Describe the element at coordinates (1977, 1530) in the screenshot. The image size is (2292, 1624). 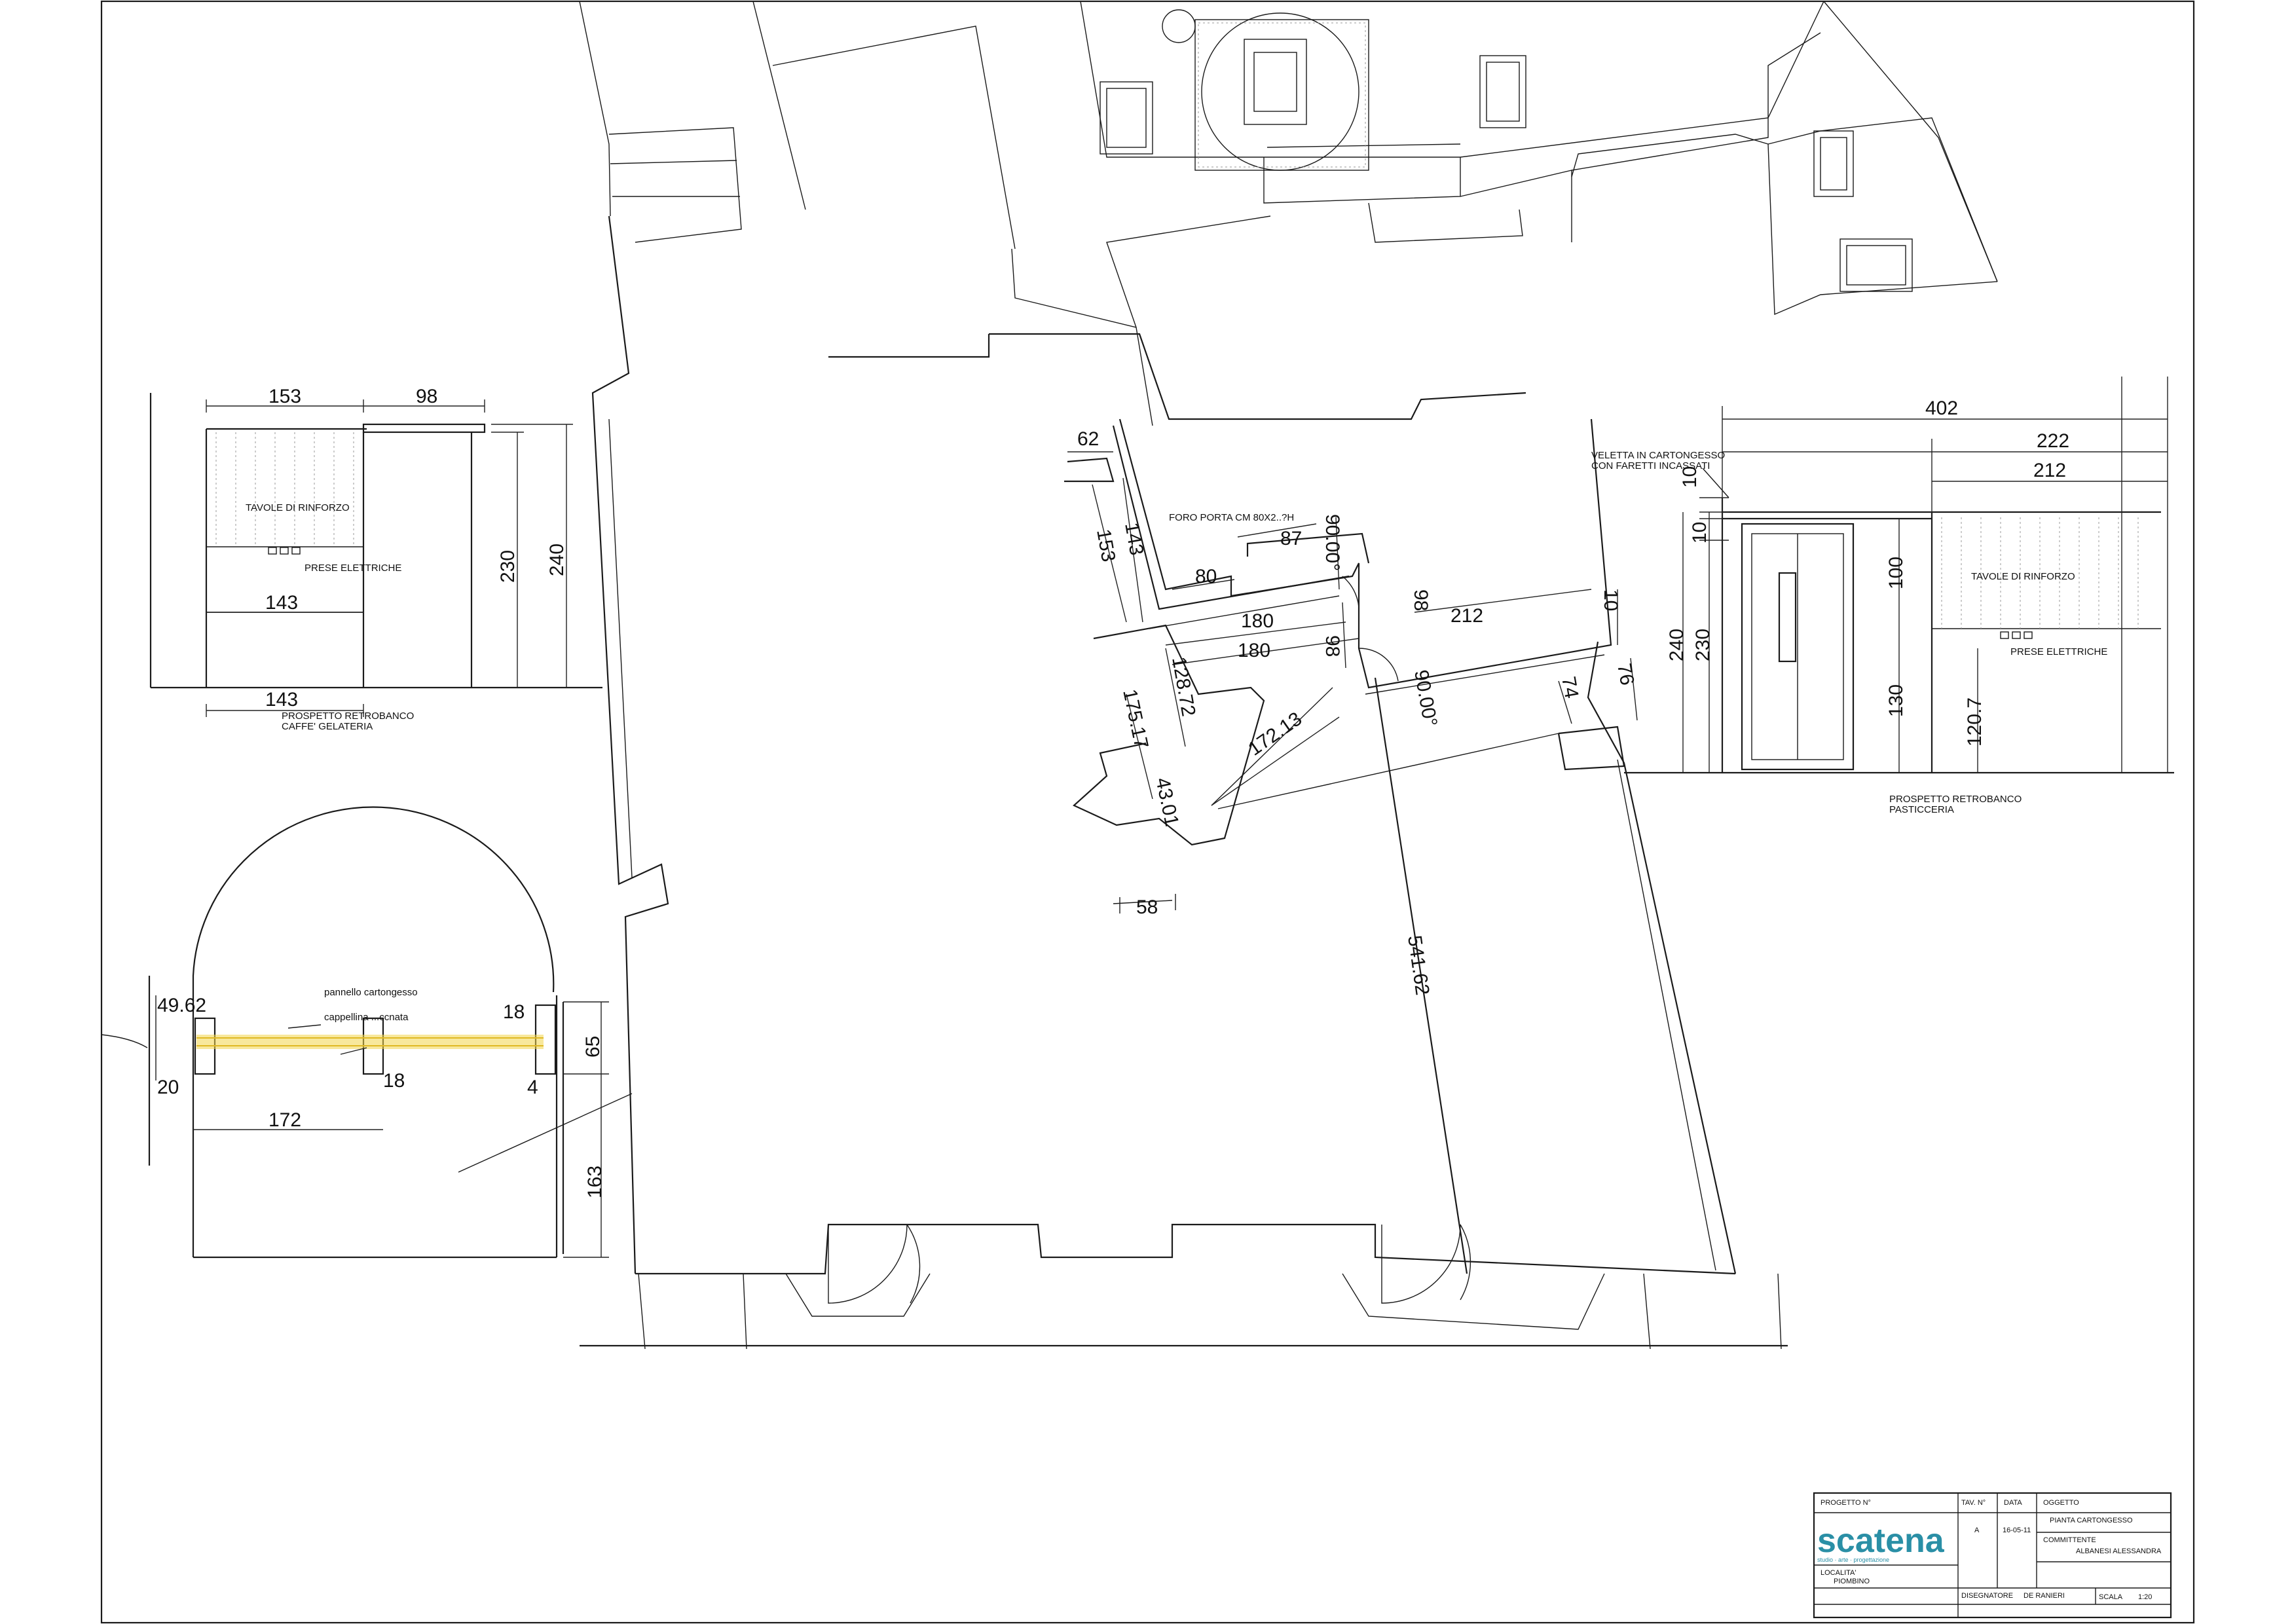
I see `tb-tav-value: A` at that location.